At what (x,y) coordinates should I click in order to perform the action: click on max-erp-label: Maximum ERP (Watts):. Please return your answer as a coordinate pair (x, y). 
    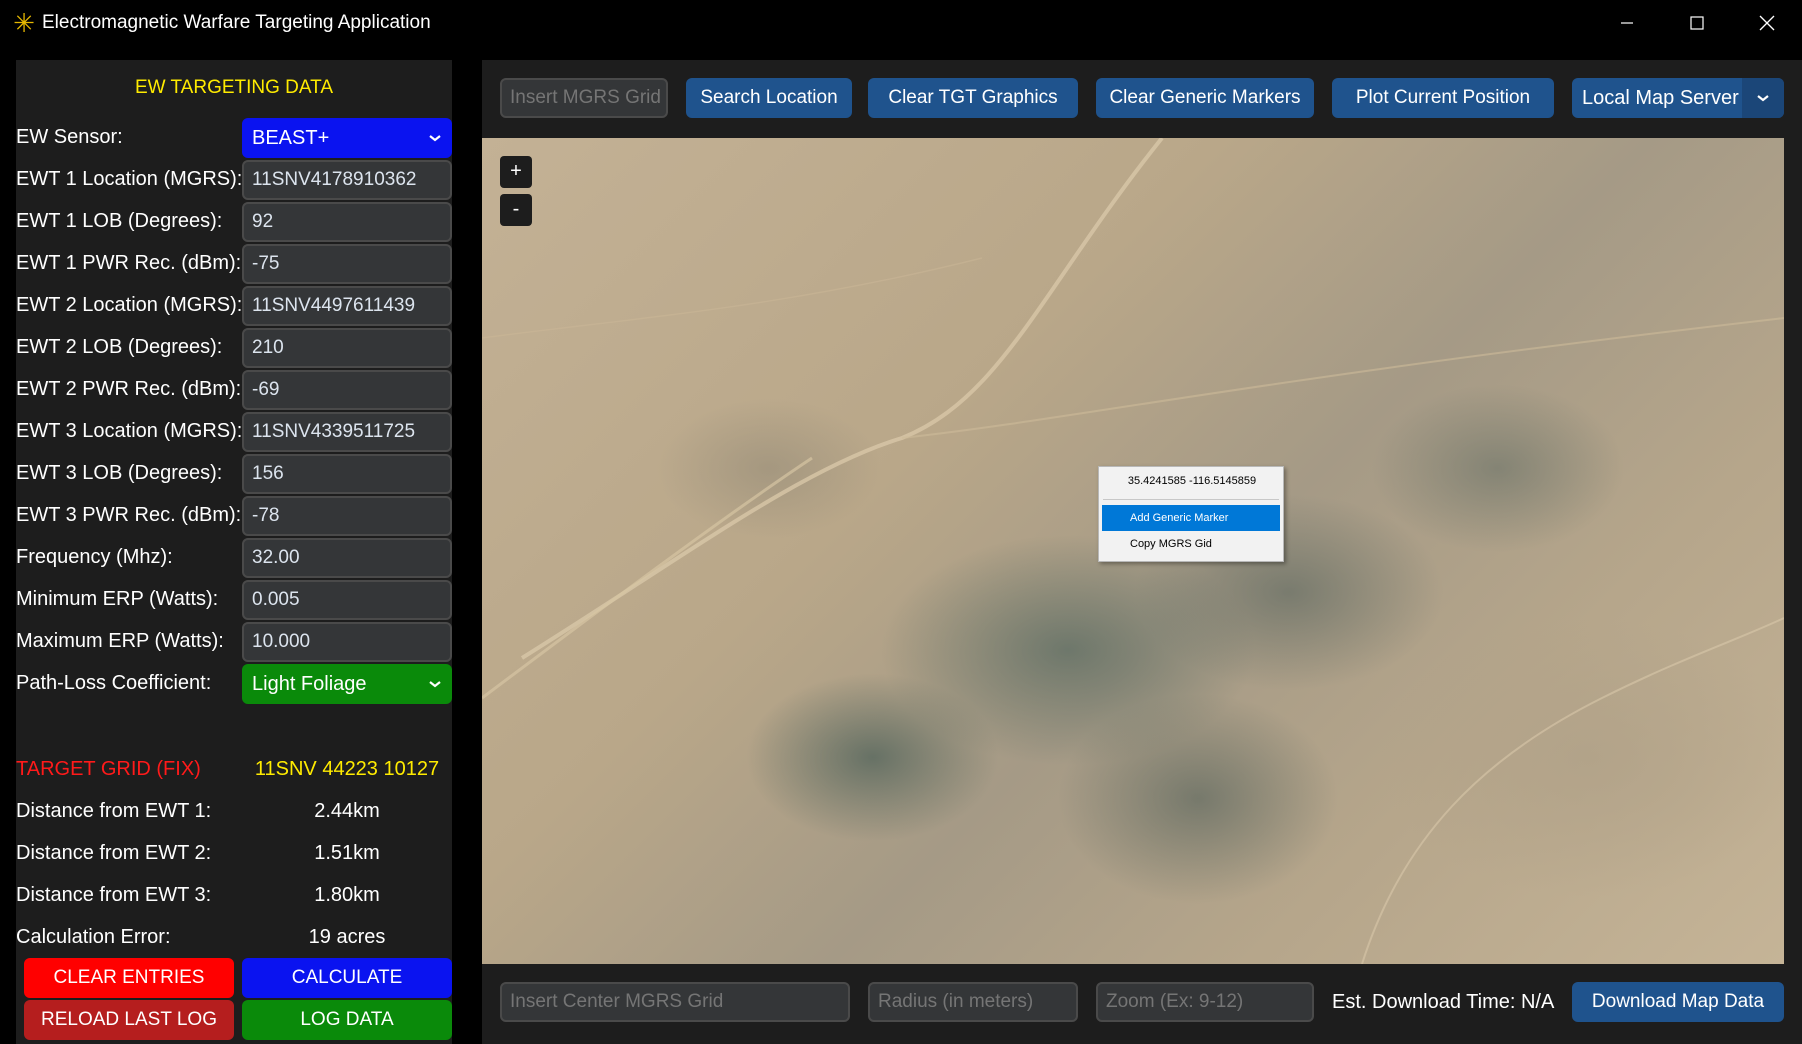
    Looking at the image, I should click on (120, 641).